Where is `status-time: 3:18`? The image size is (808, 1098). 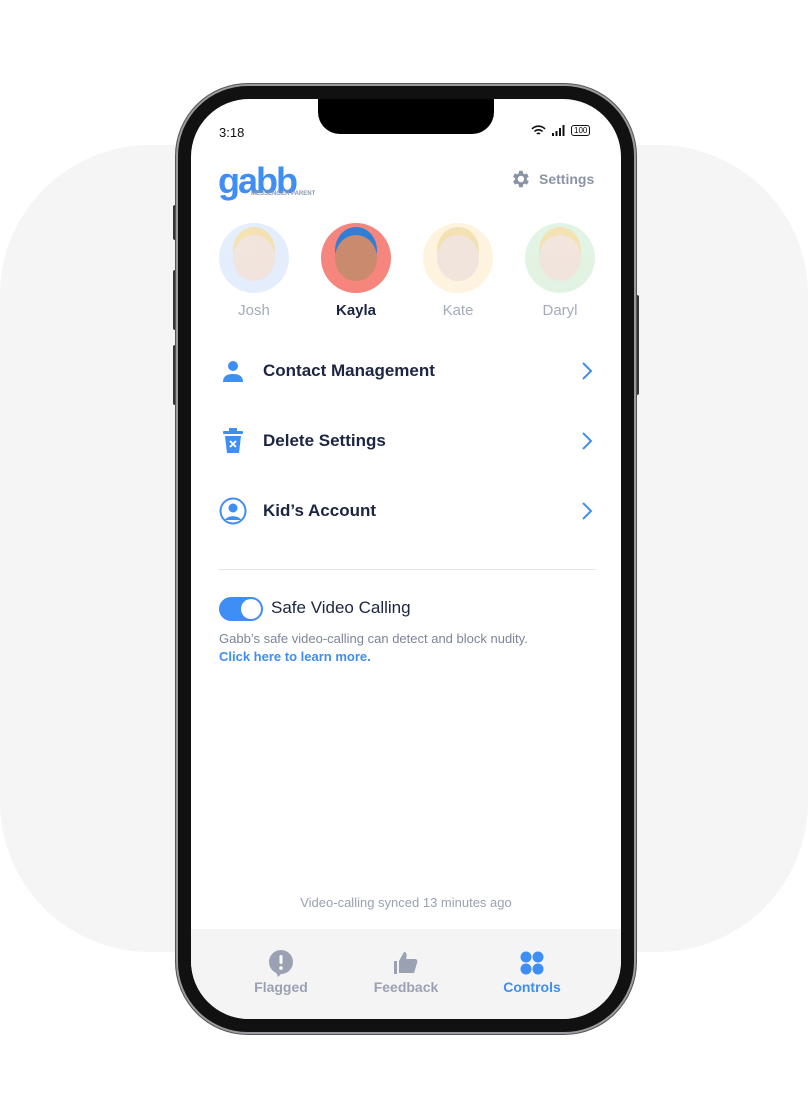 status-time: 3:18 is located at coordinates (232, 132).